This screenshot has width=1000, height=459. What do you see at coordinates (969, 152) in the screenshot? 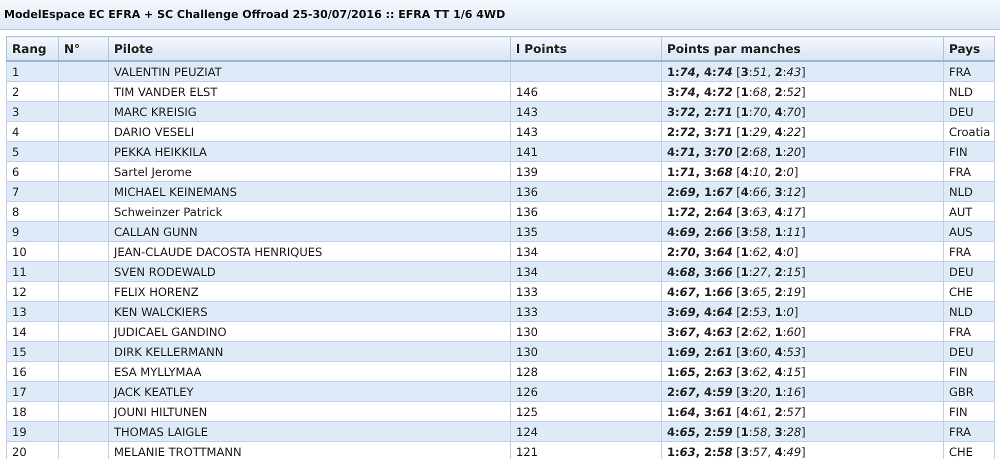
I see `table-cell: FIN` at bounding box center [969, 152].